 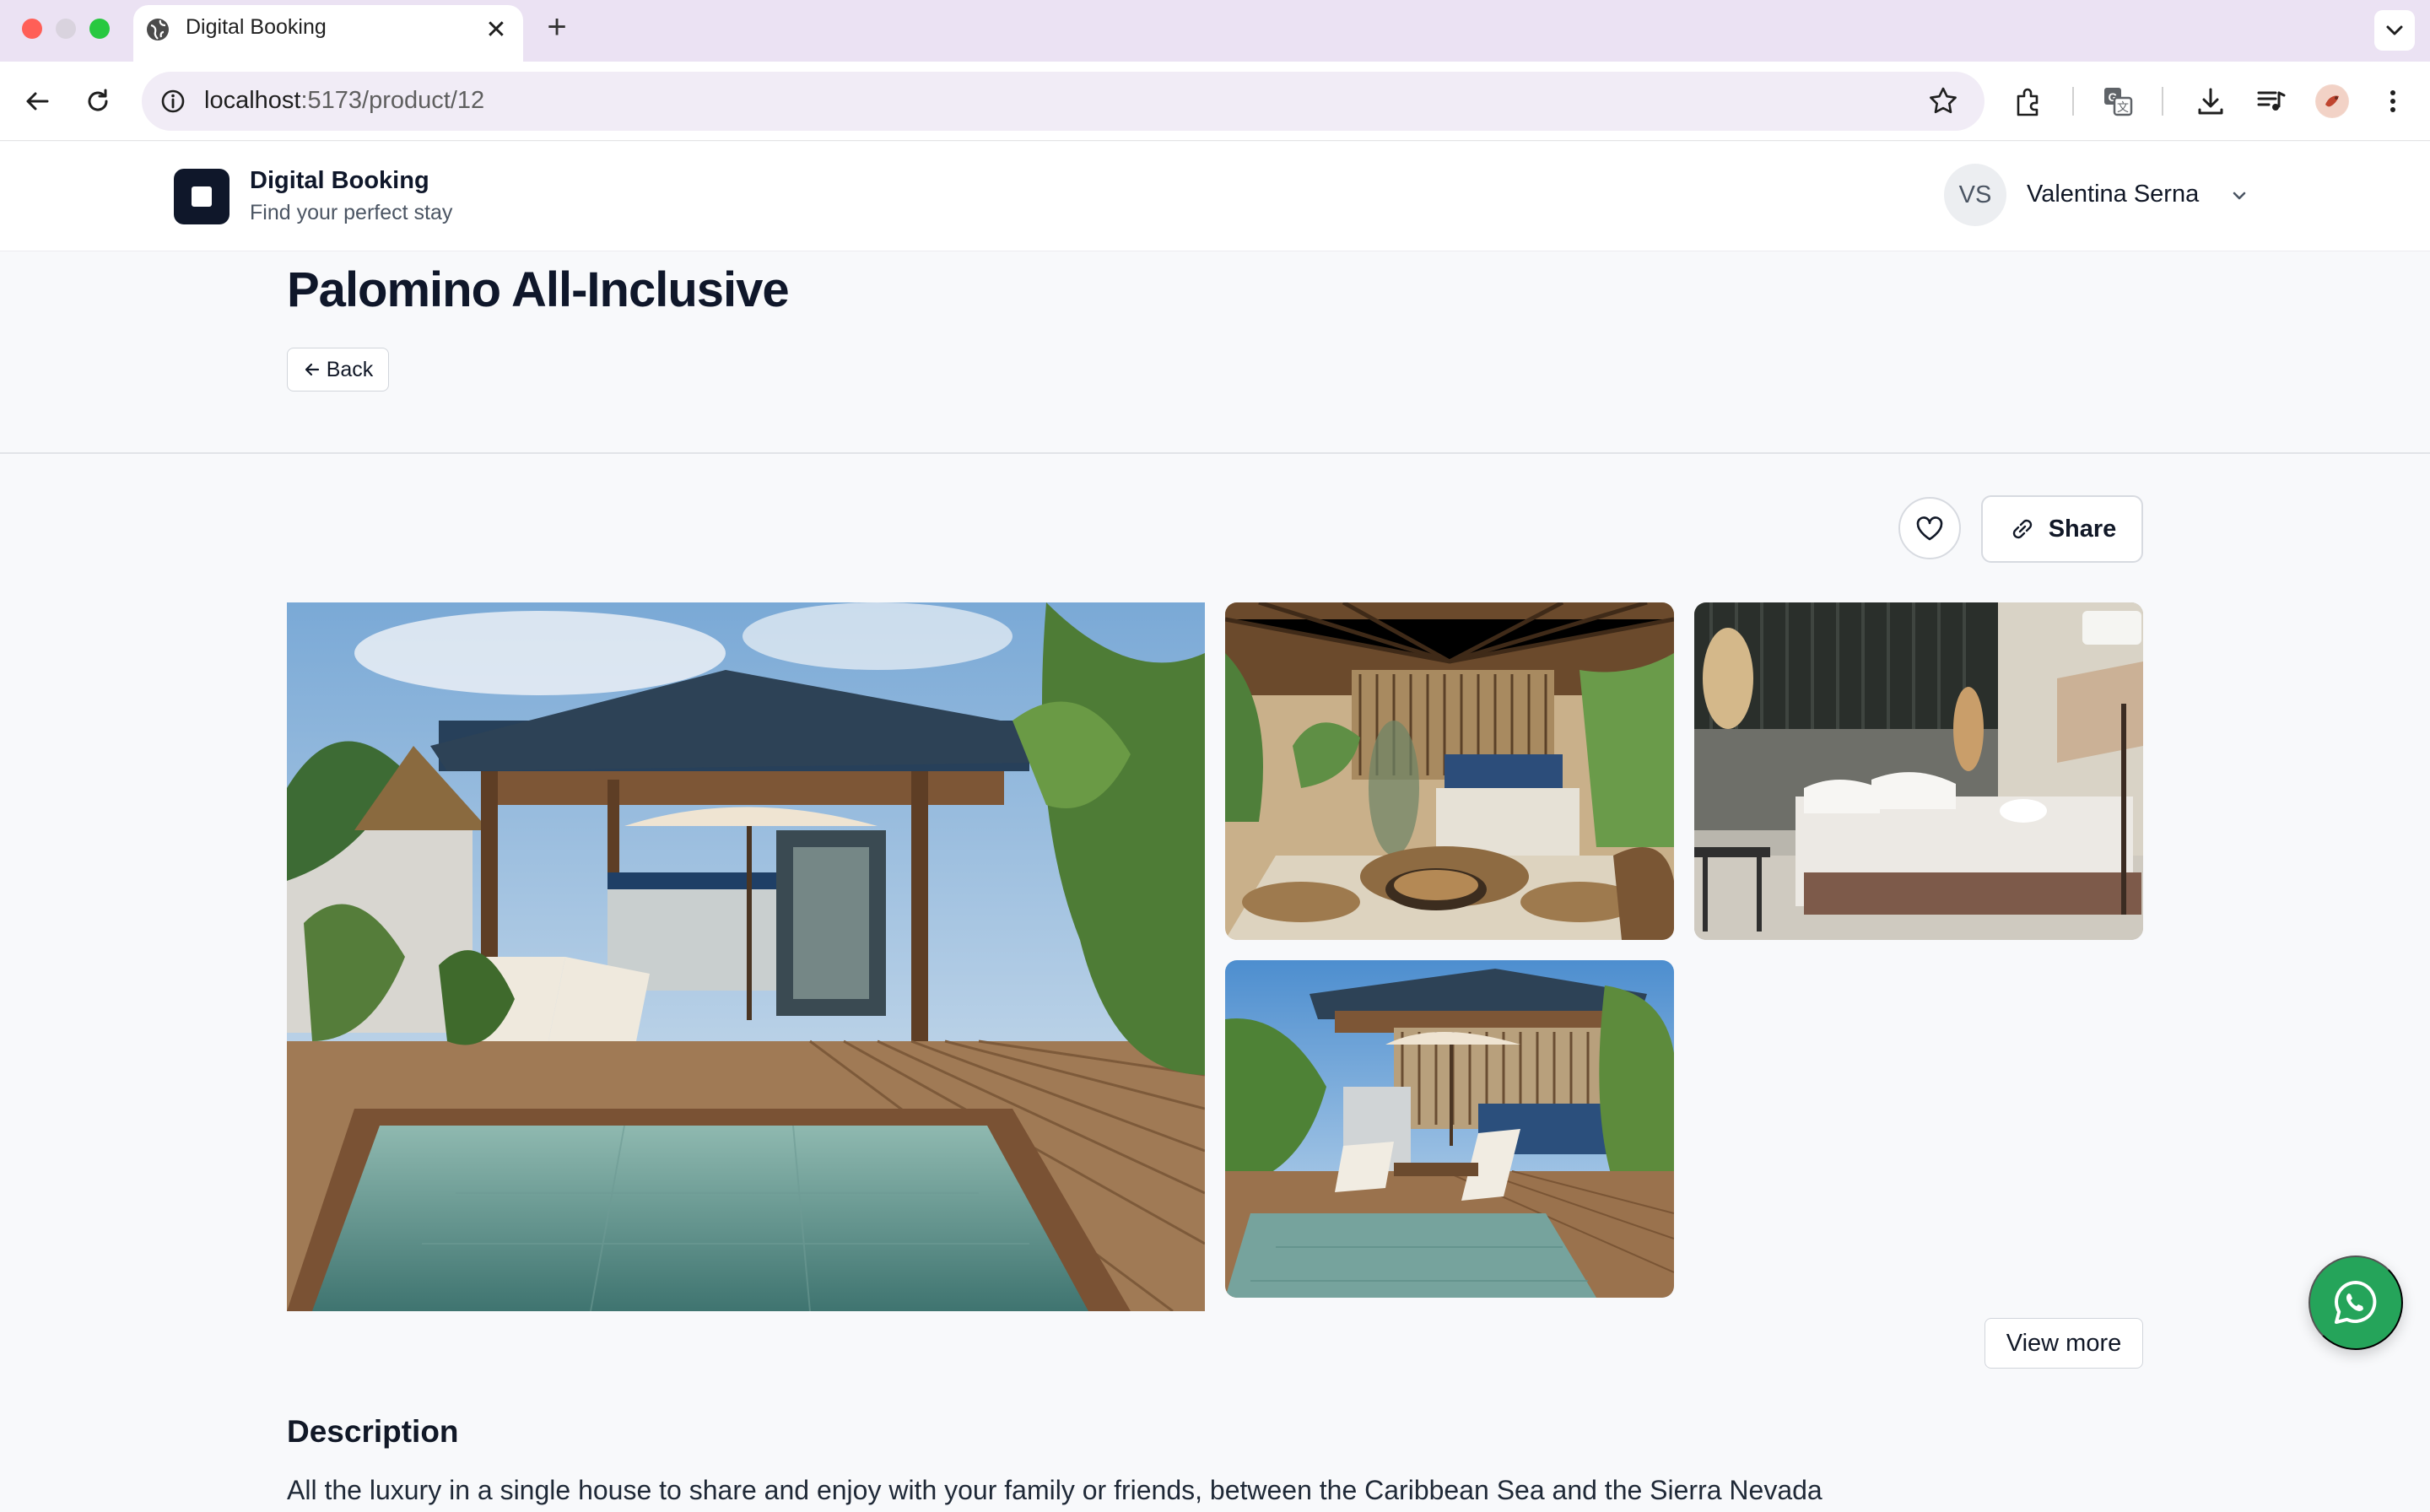 What do you see at coordinates (2113, 194) in the screenshot?
I see `user-name: Valentina Serna` at bounding box center [2113, 194].